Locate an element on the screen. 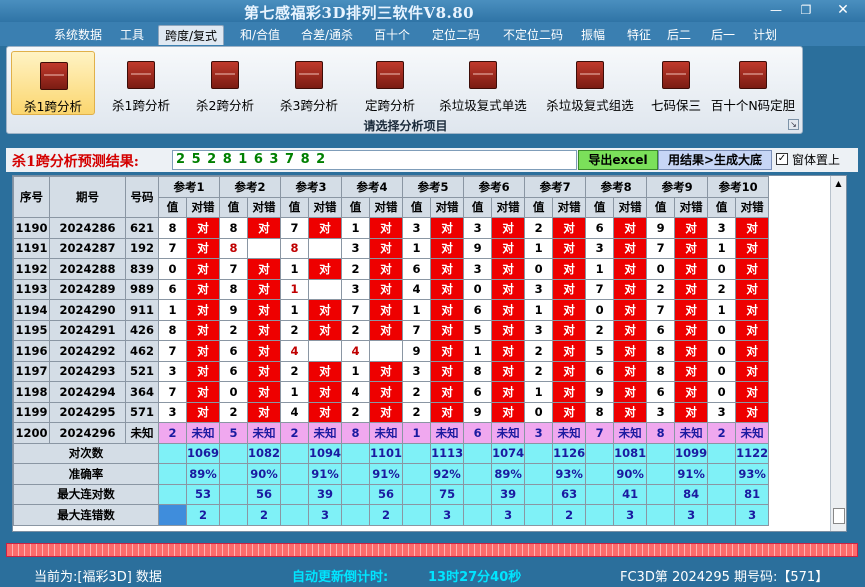  cell-number: 839 is located at coordinates (142, 269).